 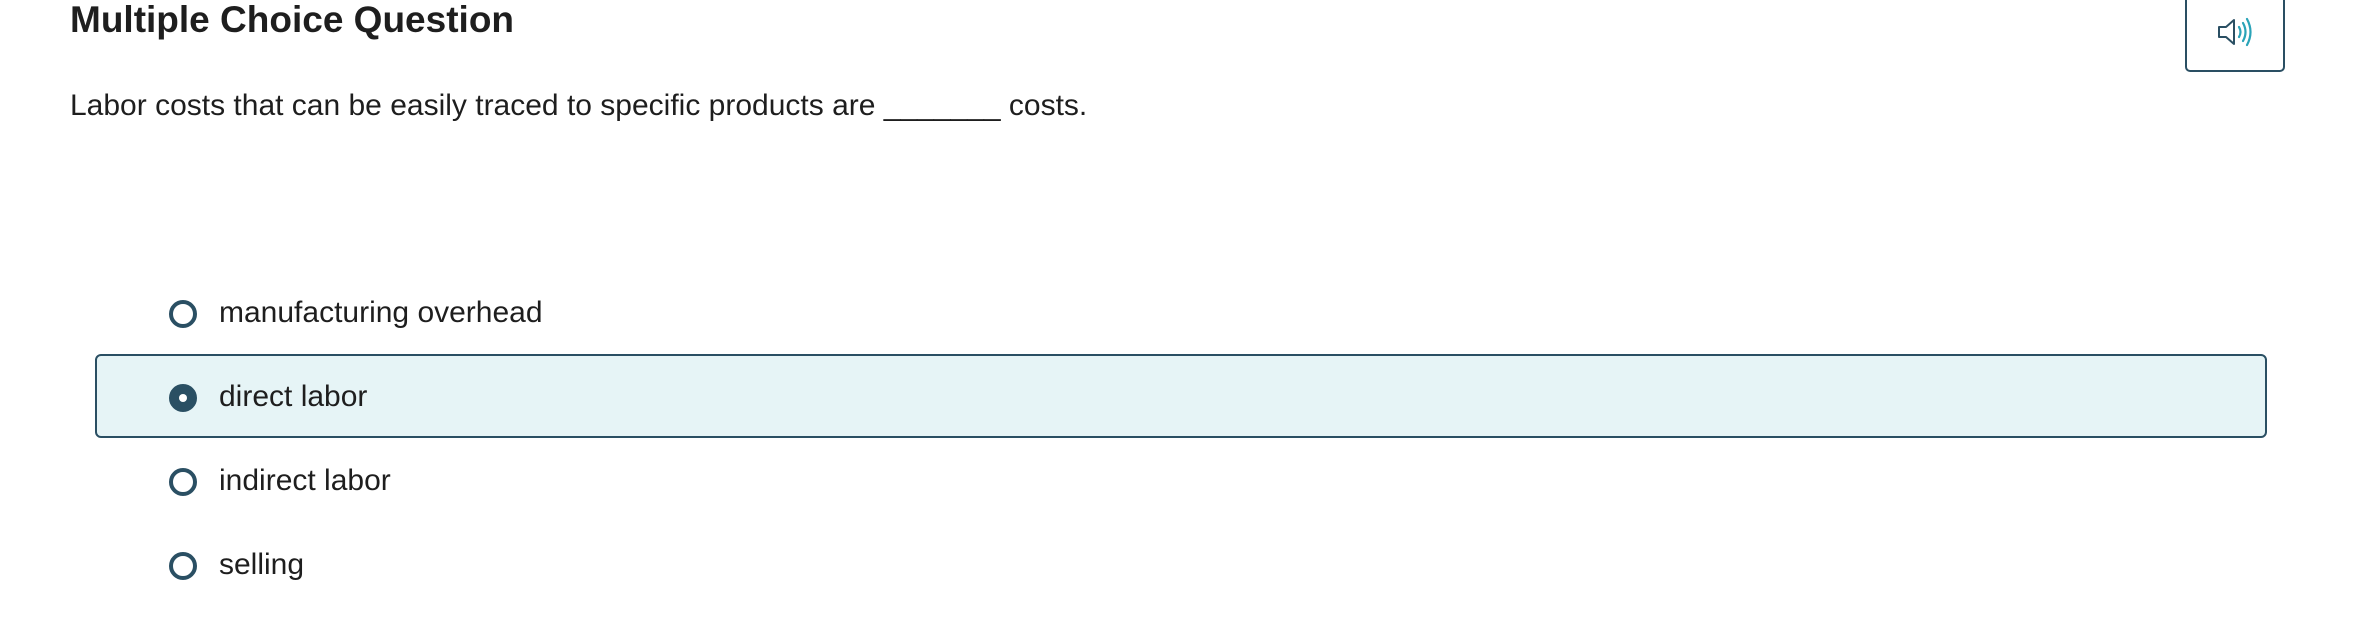 I want to click on choice-selling: selling, so click(x=1181, y=564).